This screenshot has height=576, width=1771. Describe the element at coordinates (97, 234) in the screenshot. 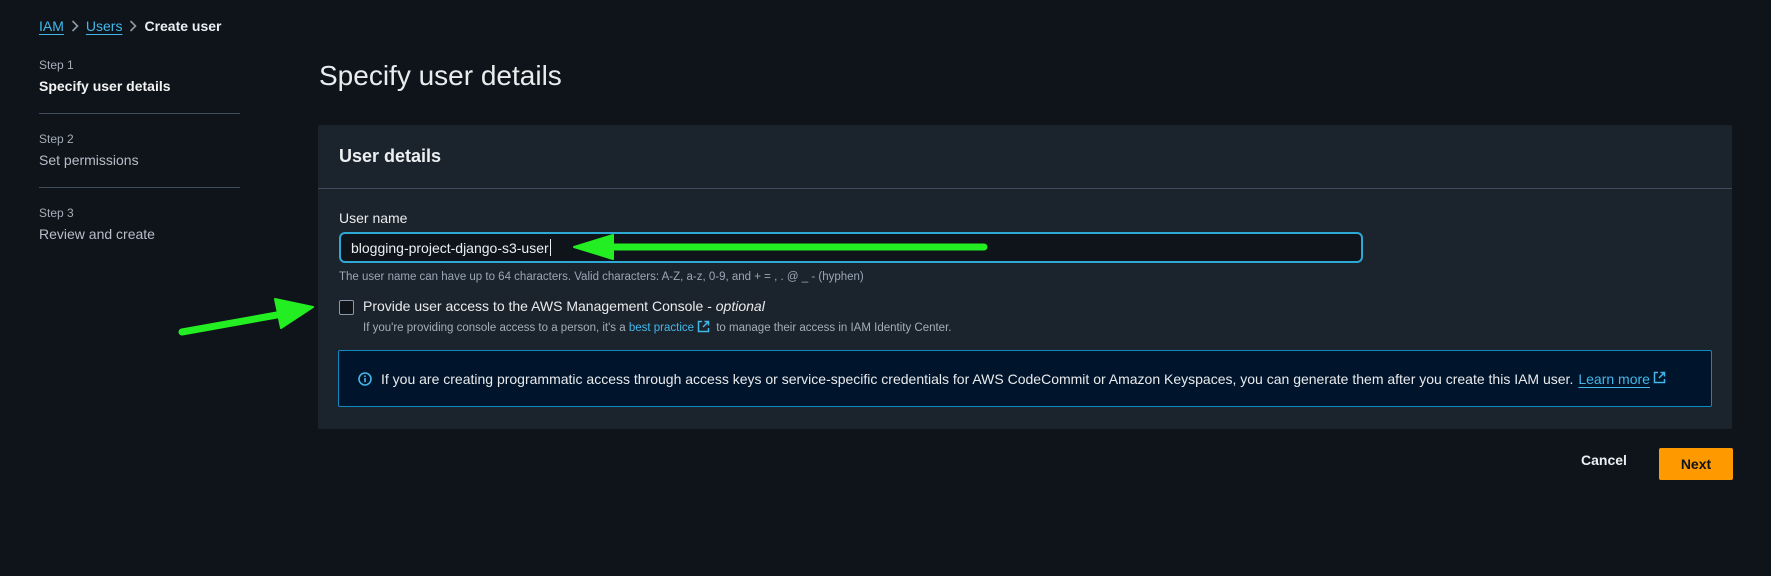

I see `step-title: Review and create` at that location.